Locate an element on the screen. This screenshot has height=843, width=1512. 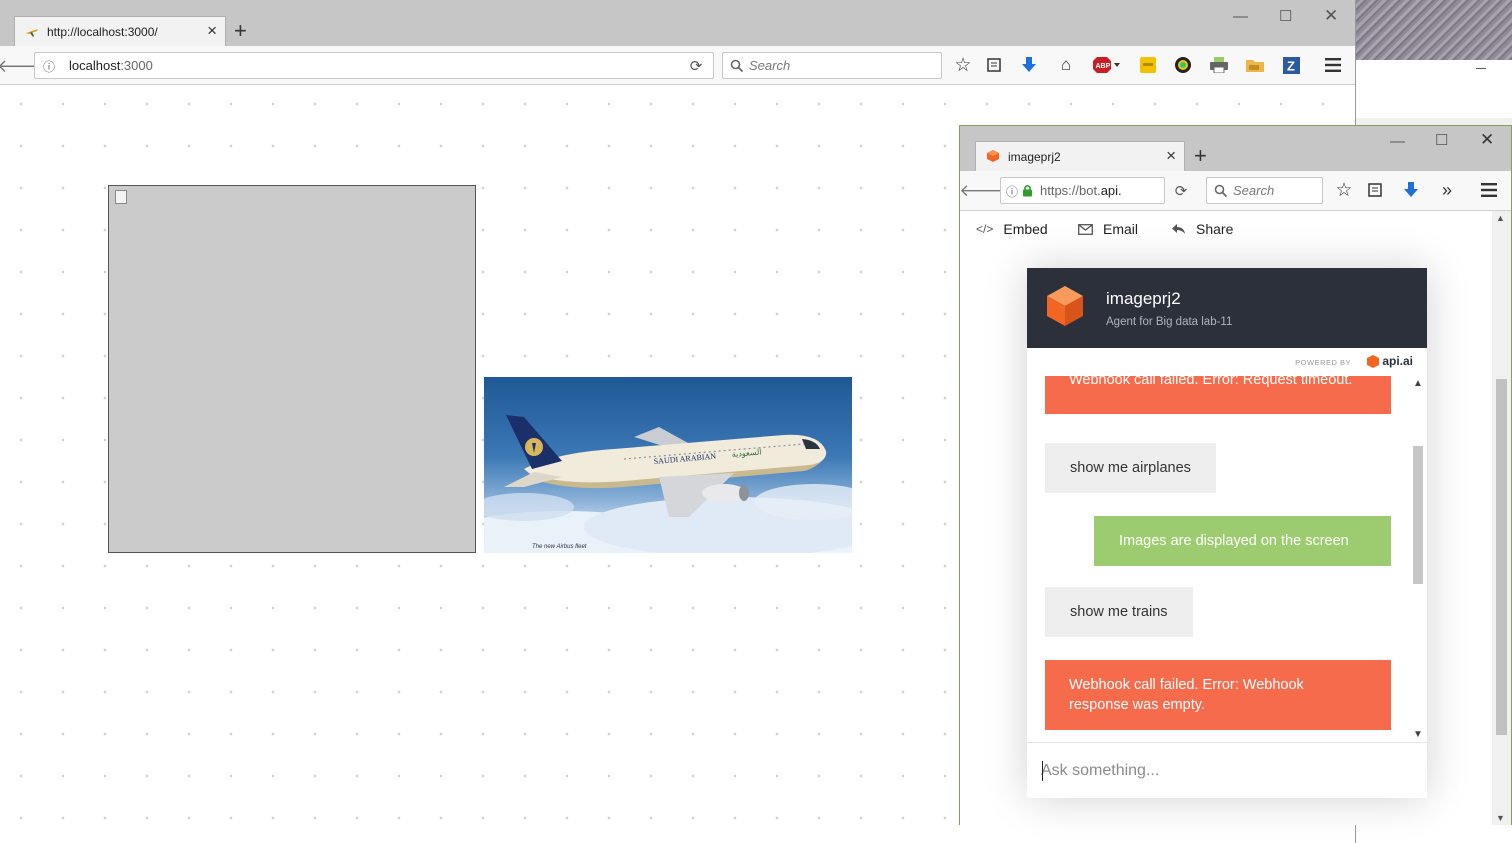
print-icon is located at coordinates (1219, 65).